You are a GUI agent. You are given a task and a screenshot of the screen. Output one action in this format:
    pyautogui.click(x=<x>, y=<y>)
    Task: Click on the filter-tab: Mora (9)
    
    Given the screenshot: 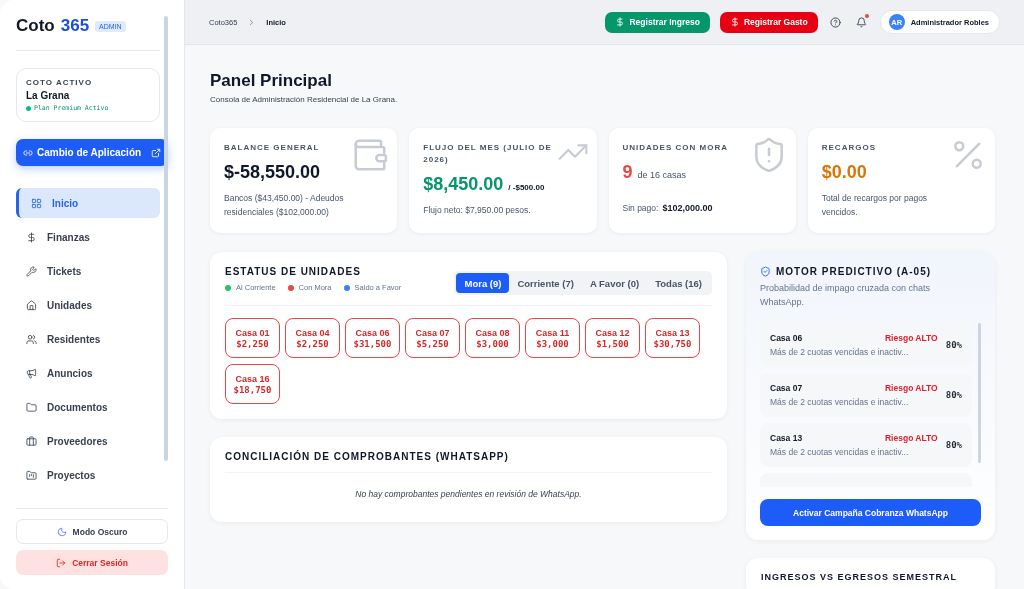 What is the action you would take?
    pyautogui.click(x=483, y=283)
    